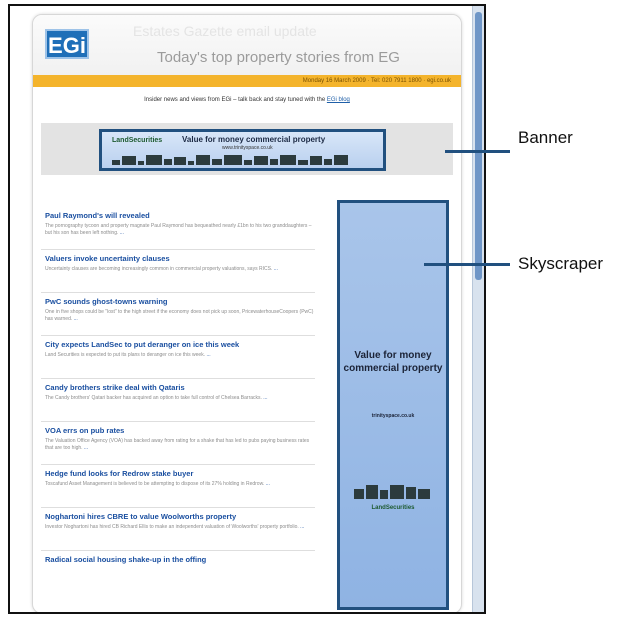 Image resolution: width=636 pixels, height=620 pixels. What do you see at coordinates (393, 362) in the screenshot?
I see `skyscraper-title: Value for money commercial property` at bounding box center [393, 362].